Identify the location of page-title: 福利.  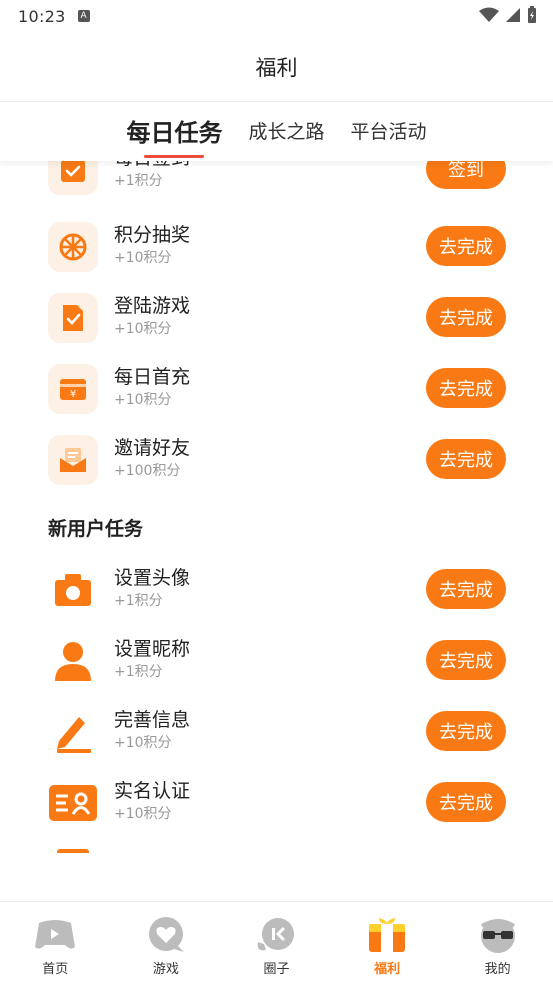
(276, 67).